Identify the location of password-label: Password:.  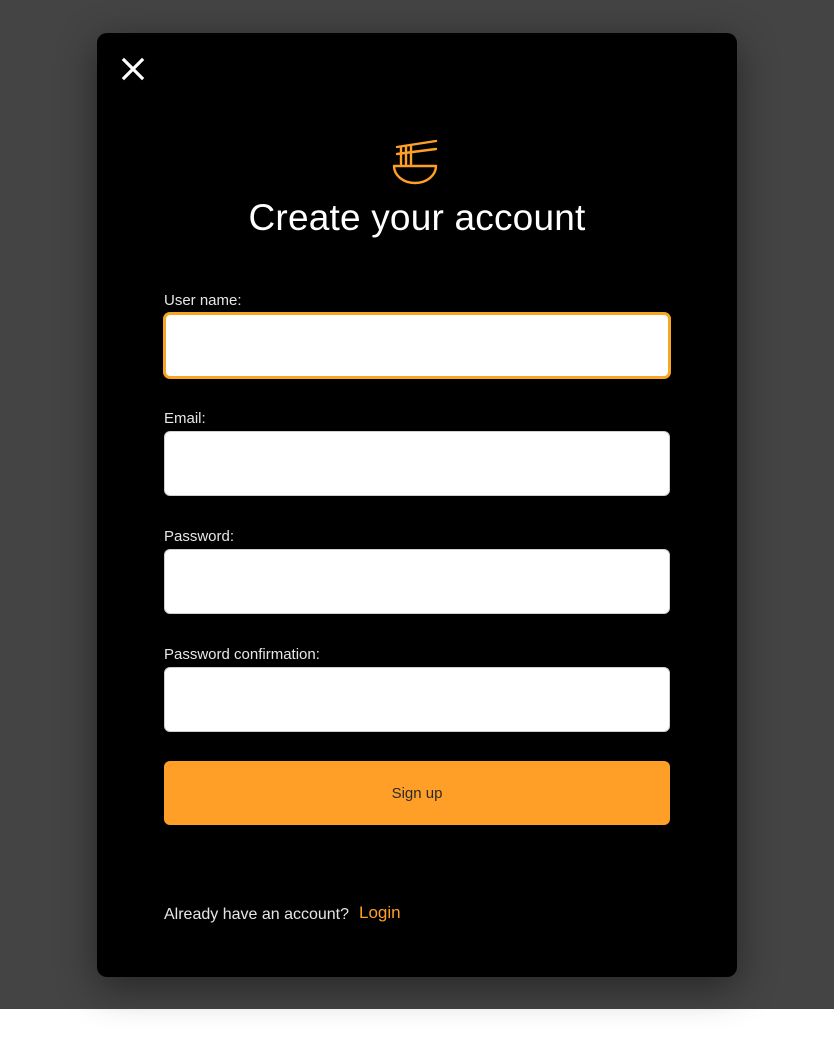
(199, 536).